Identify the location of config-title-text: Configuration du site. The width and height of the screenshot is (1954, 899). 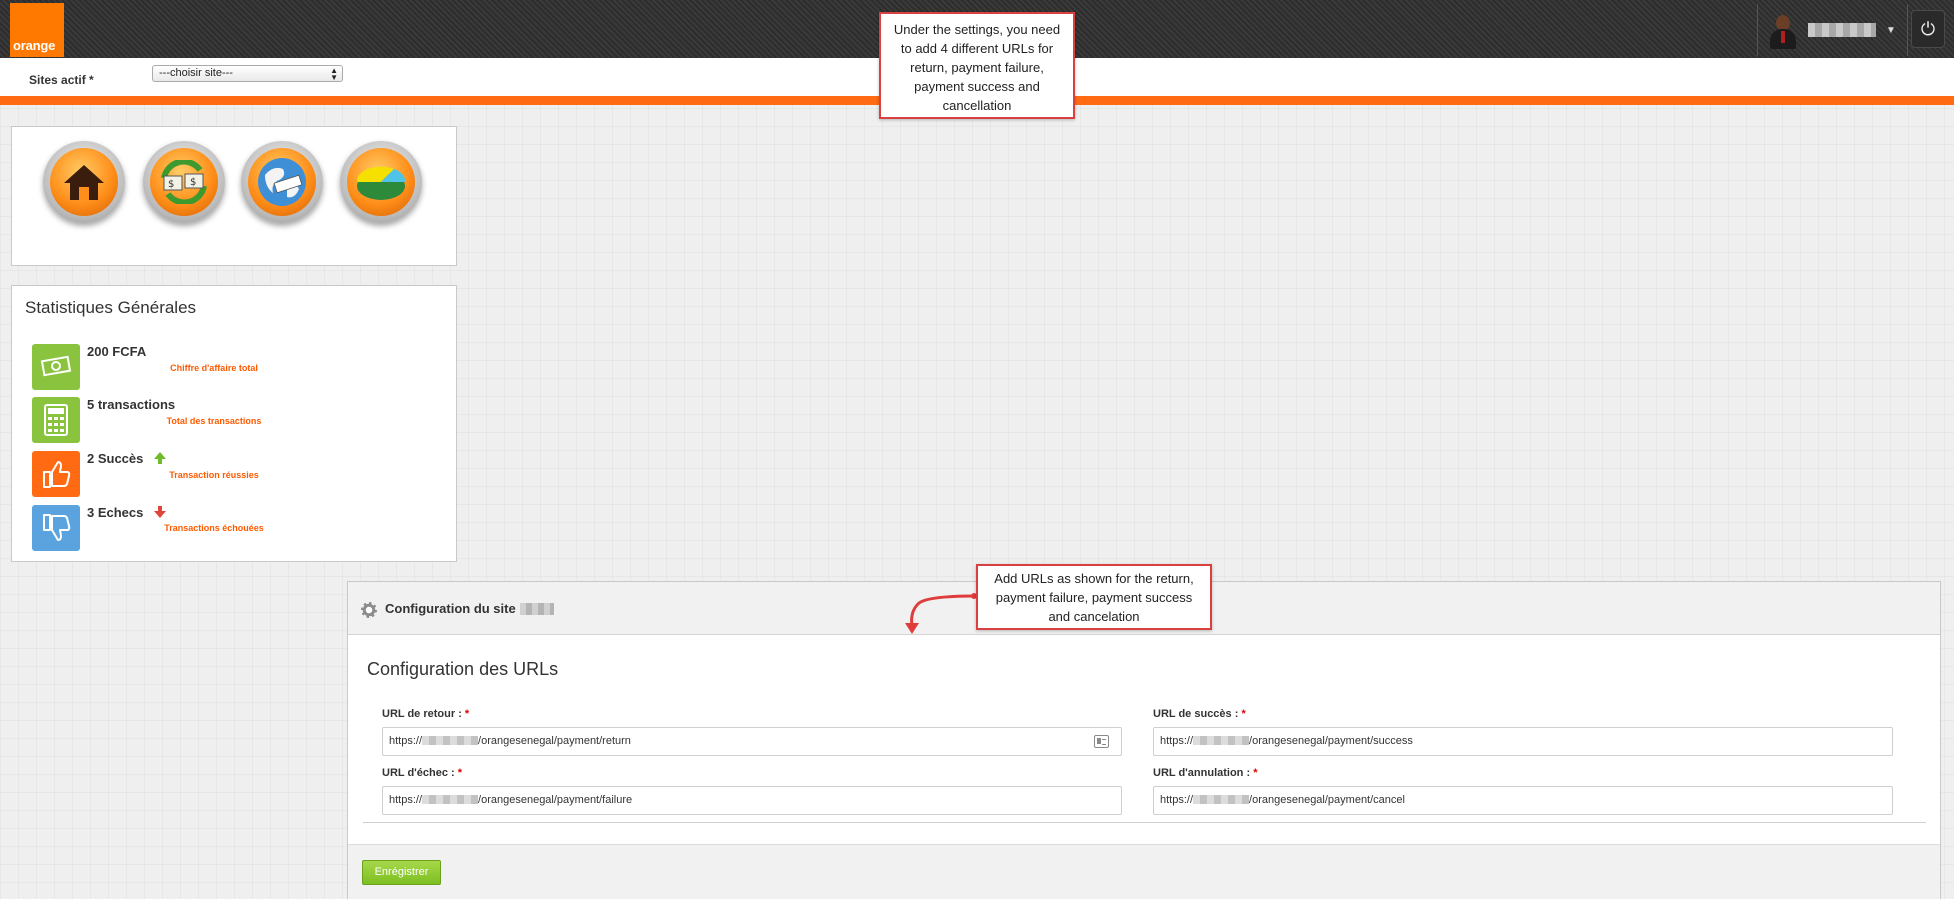
(450, 608).